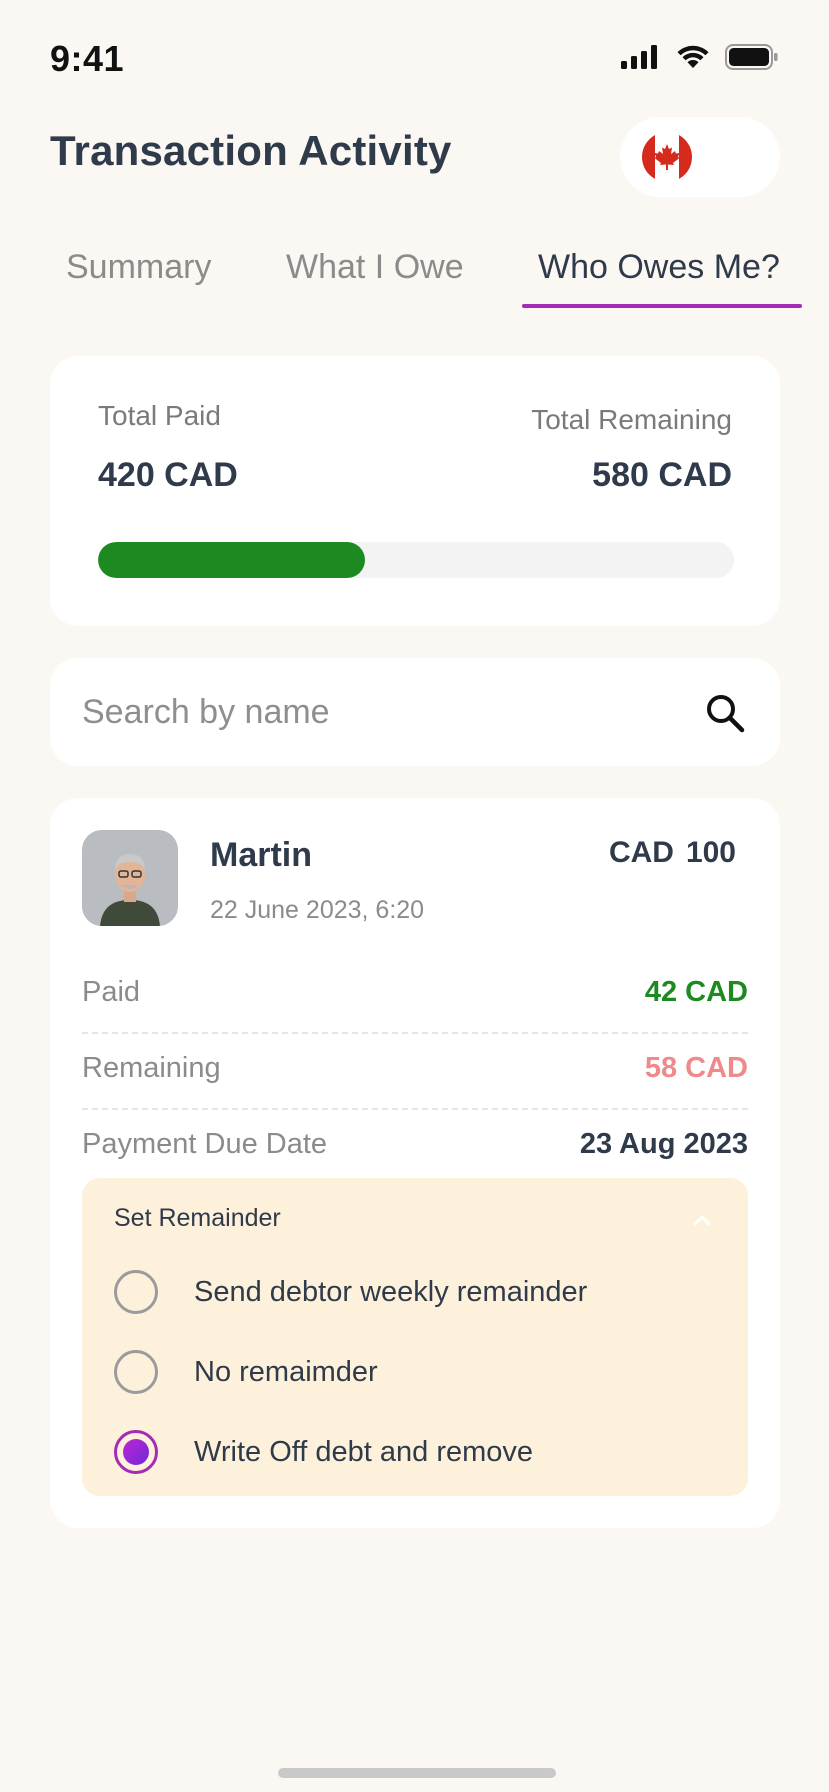 The image size is (829, 1792). I want to click on tab-who-owes-me: Who Owes Me?, so click(659, 267).